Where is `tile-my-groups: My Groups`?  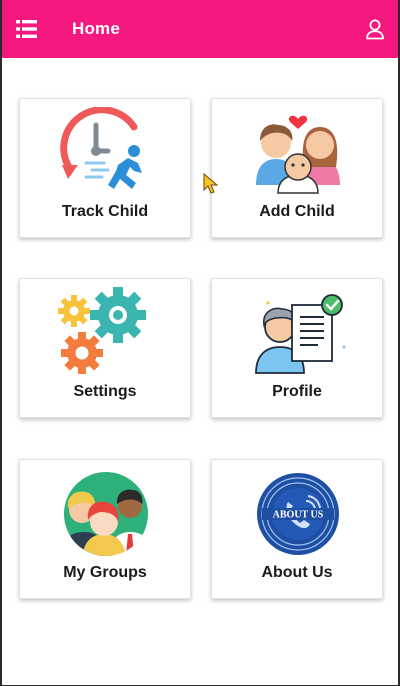 tile-my-groups: My Groups is located at coordinates (105, 529).